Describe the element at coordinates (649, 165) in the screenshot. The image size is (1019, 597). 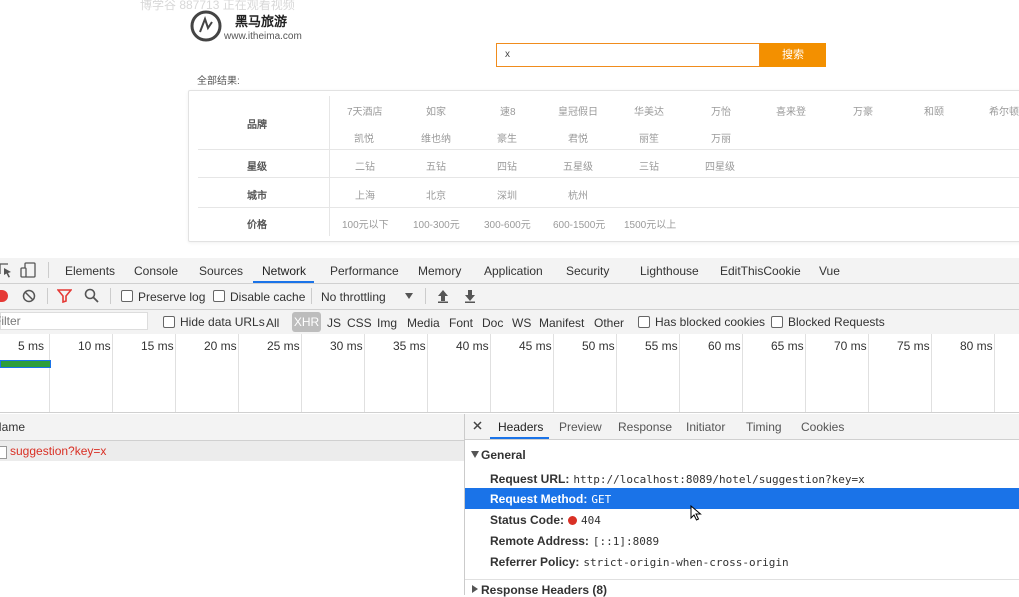
I see `filter-option: 三钻` at that location.